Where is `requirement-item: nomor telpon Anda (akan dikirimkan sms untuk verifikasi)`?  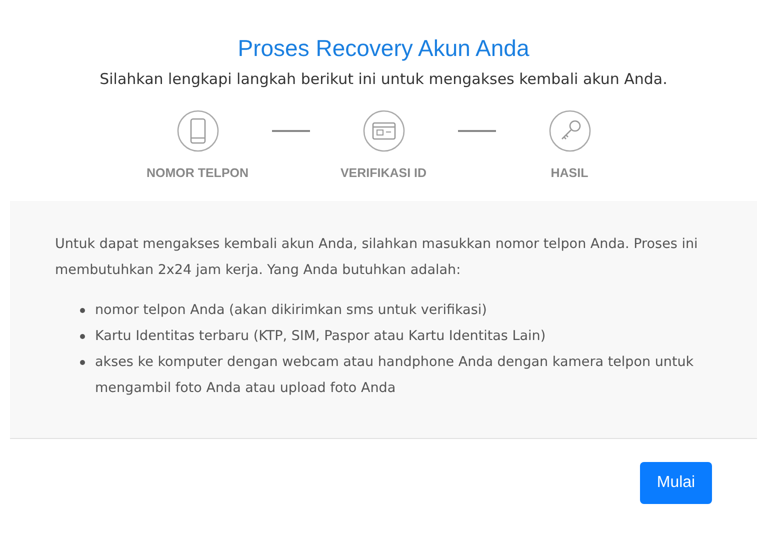
requirement-item: nomor telpon Anda (akan dikirimkan sms untuk verifikasi) is located at coordinates (291, 310).